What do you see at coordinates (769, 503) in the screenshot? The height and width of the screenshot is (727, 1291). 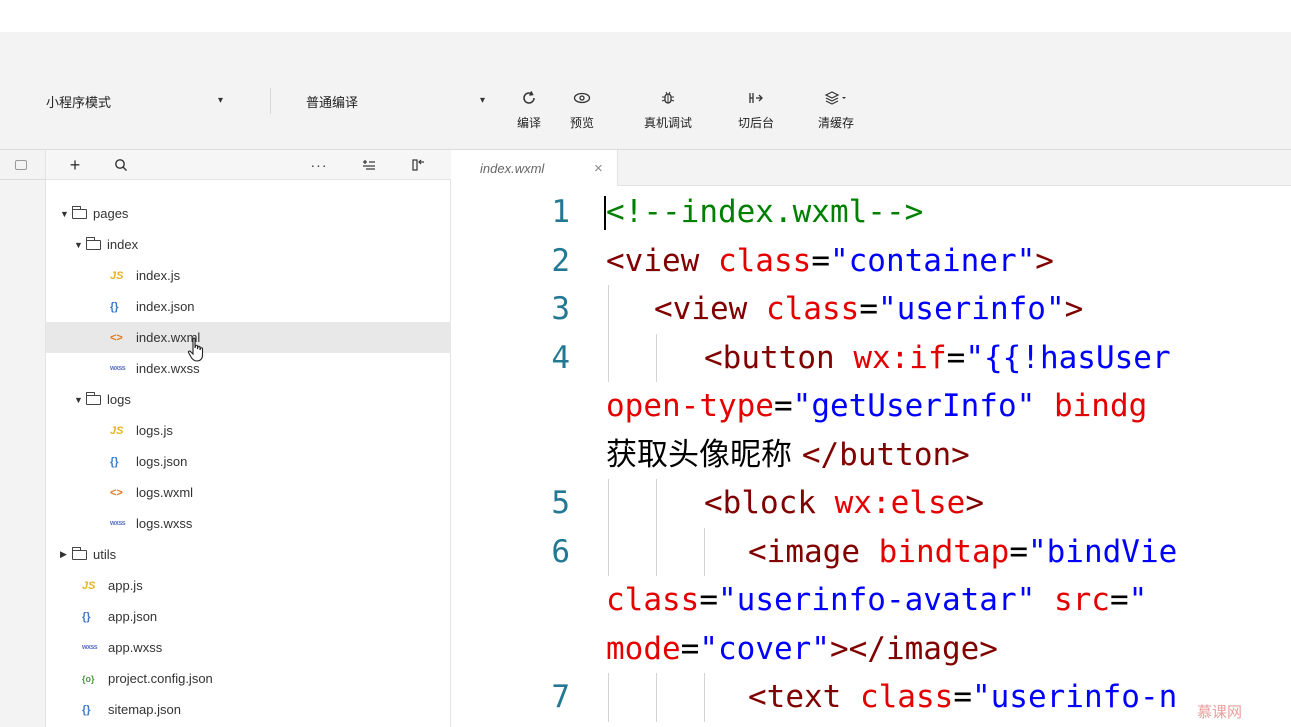 I see `code-tag: <block` at bounding box center [769, 503].